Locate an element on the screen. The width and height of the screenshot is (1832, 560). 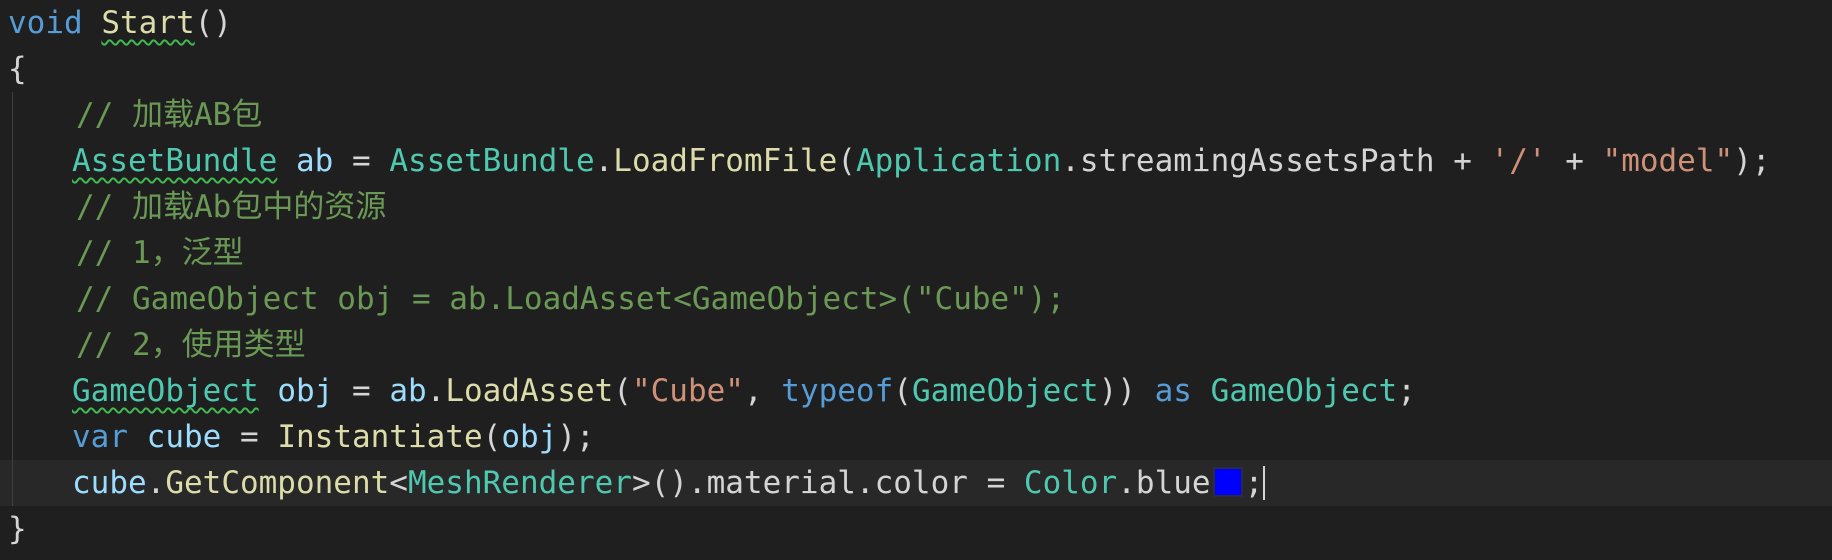
comment: // 1，泛型 is located at coordinates (160, 253).